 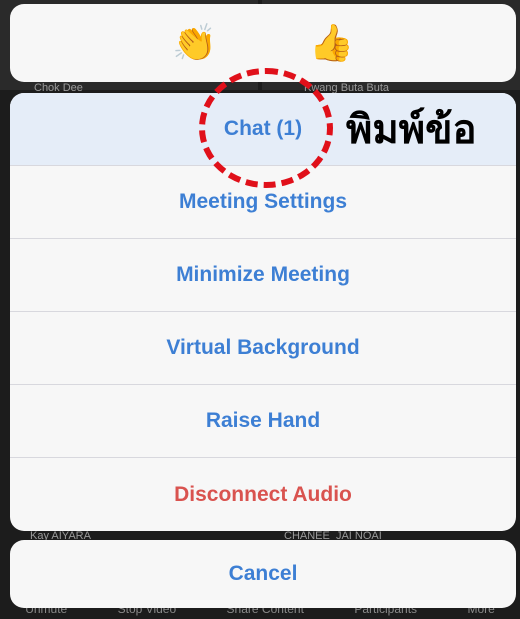 I want to click on meeting-settings-button: Meeting Settings, so click(x=263, y=202).